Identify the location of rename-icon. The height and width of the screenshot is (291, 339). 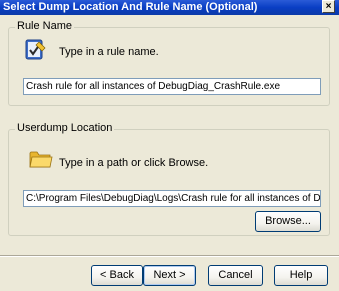
(35, 49).